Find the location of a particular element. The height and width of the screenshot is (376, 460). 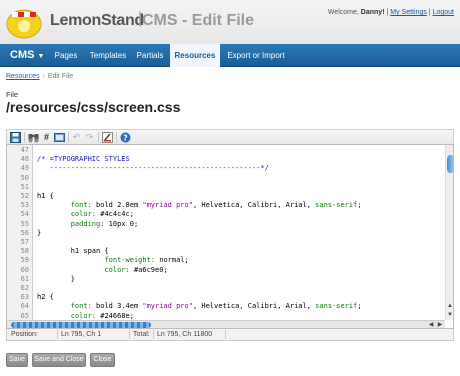

css-value: #4c4c4c; is located at coordinates (115, 214).